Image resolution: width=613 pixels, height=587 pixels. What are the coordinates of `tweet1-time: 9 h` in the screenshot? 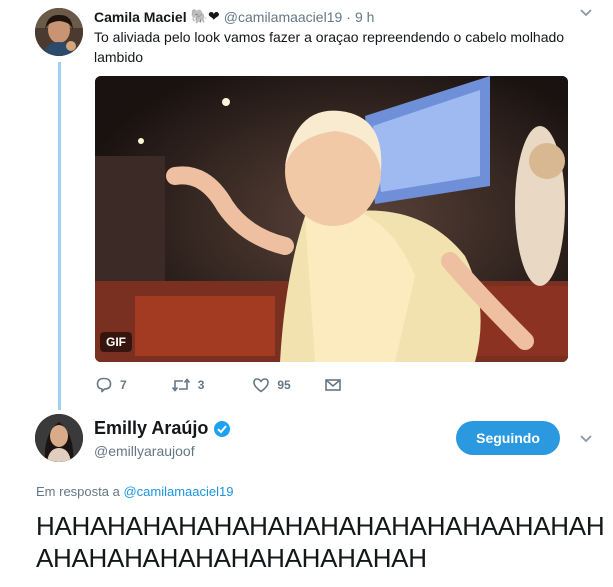 It's located at (364, 17).